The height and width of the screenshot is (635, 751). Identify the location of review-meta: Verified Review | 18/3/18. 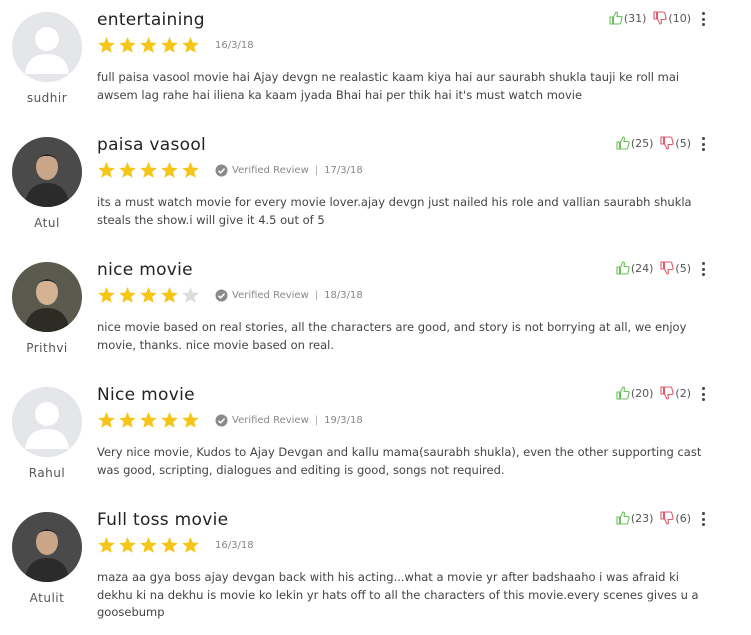
(230, 295).